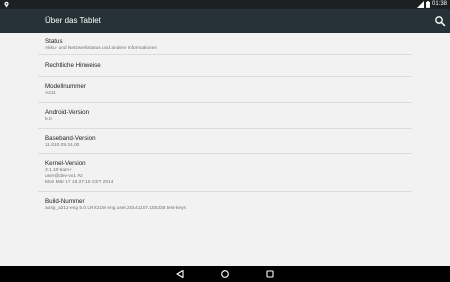 Image resolution: width=450 pixels, height=282 pixels. What do you see at coordinates (6, 4) in the screenshot?
I see `location-pin-icon` at bounding box center [6, 4].